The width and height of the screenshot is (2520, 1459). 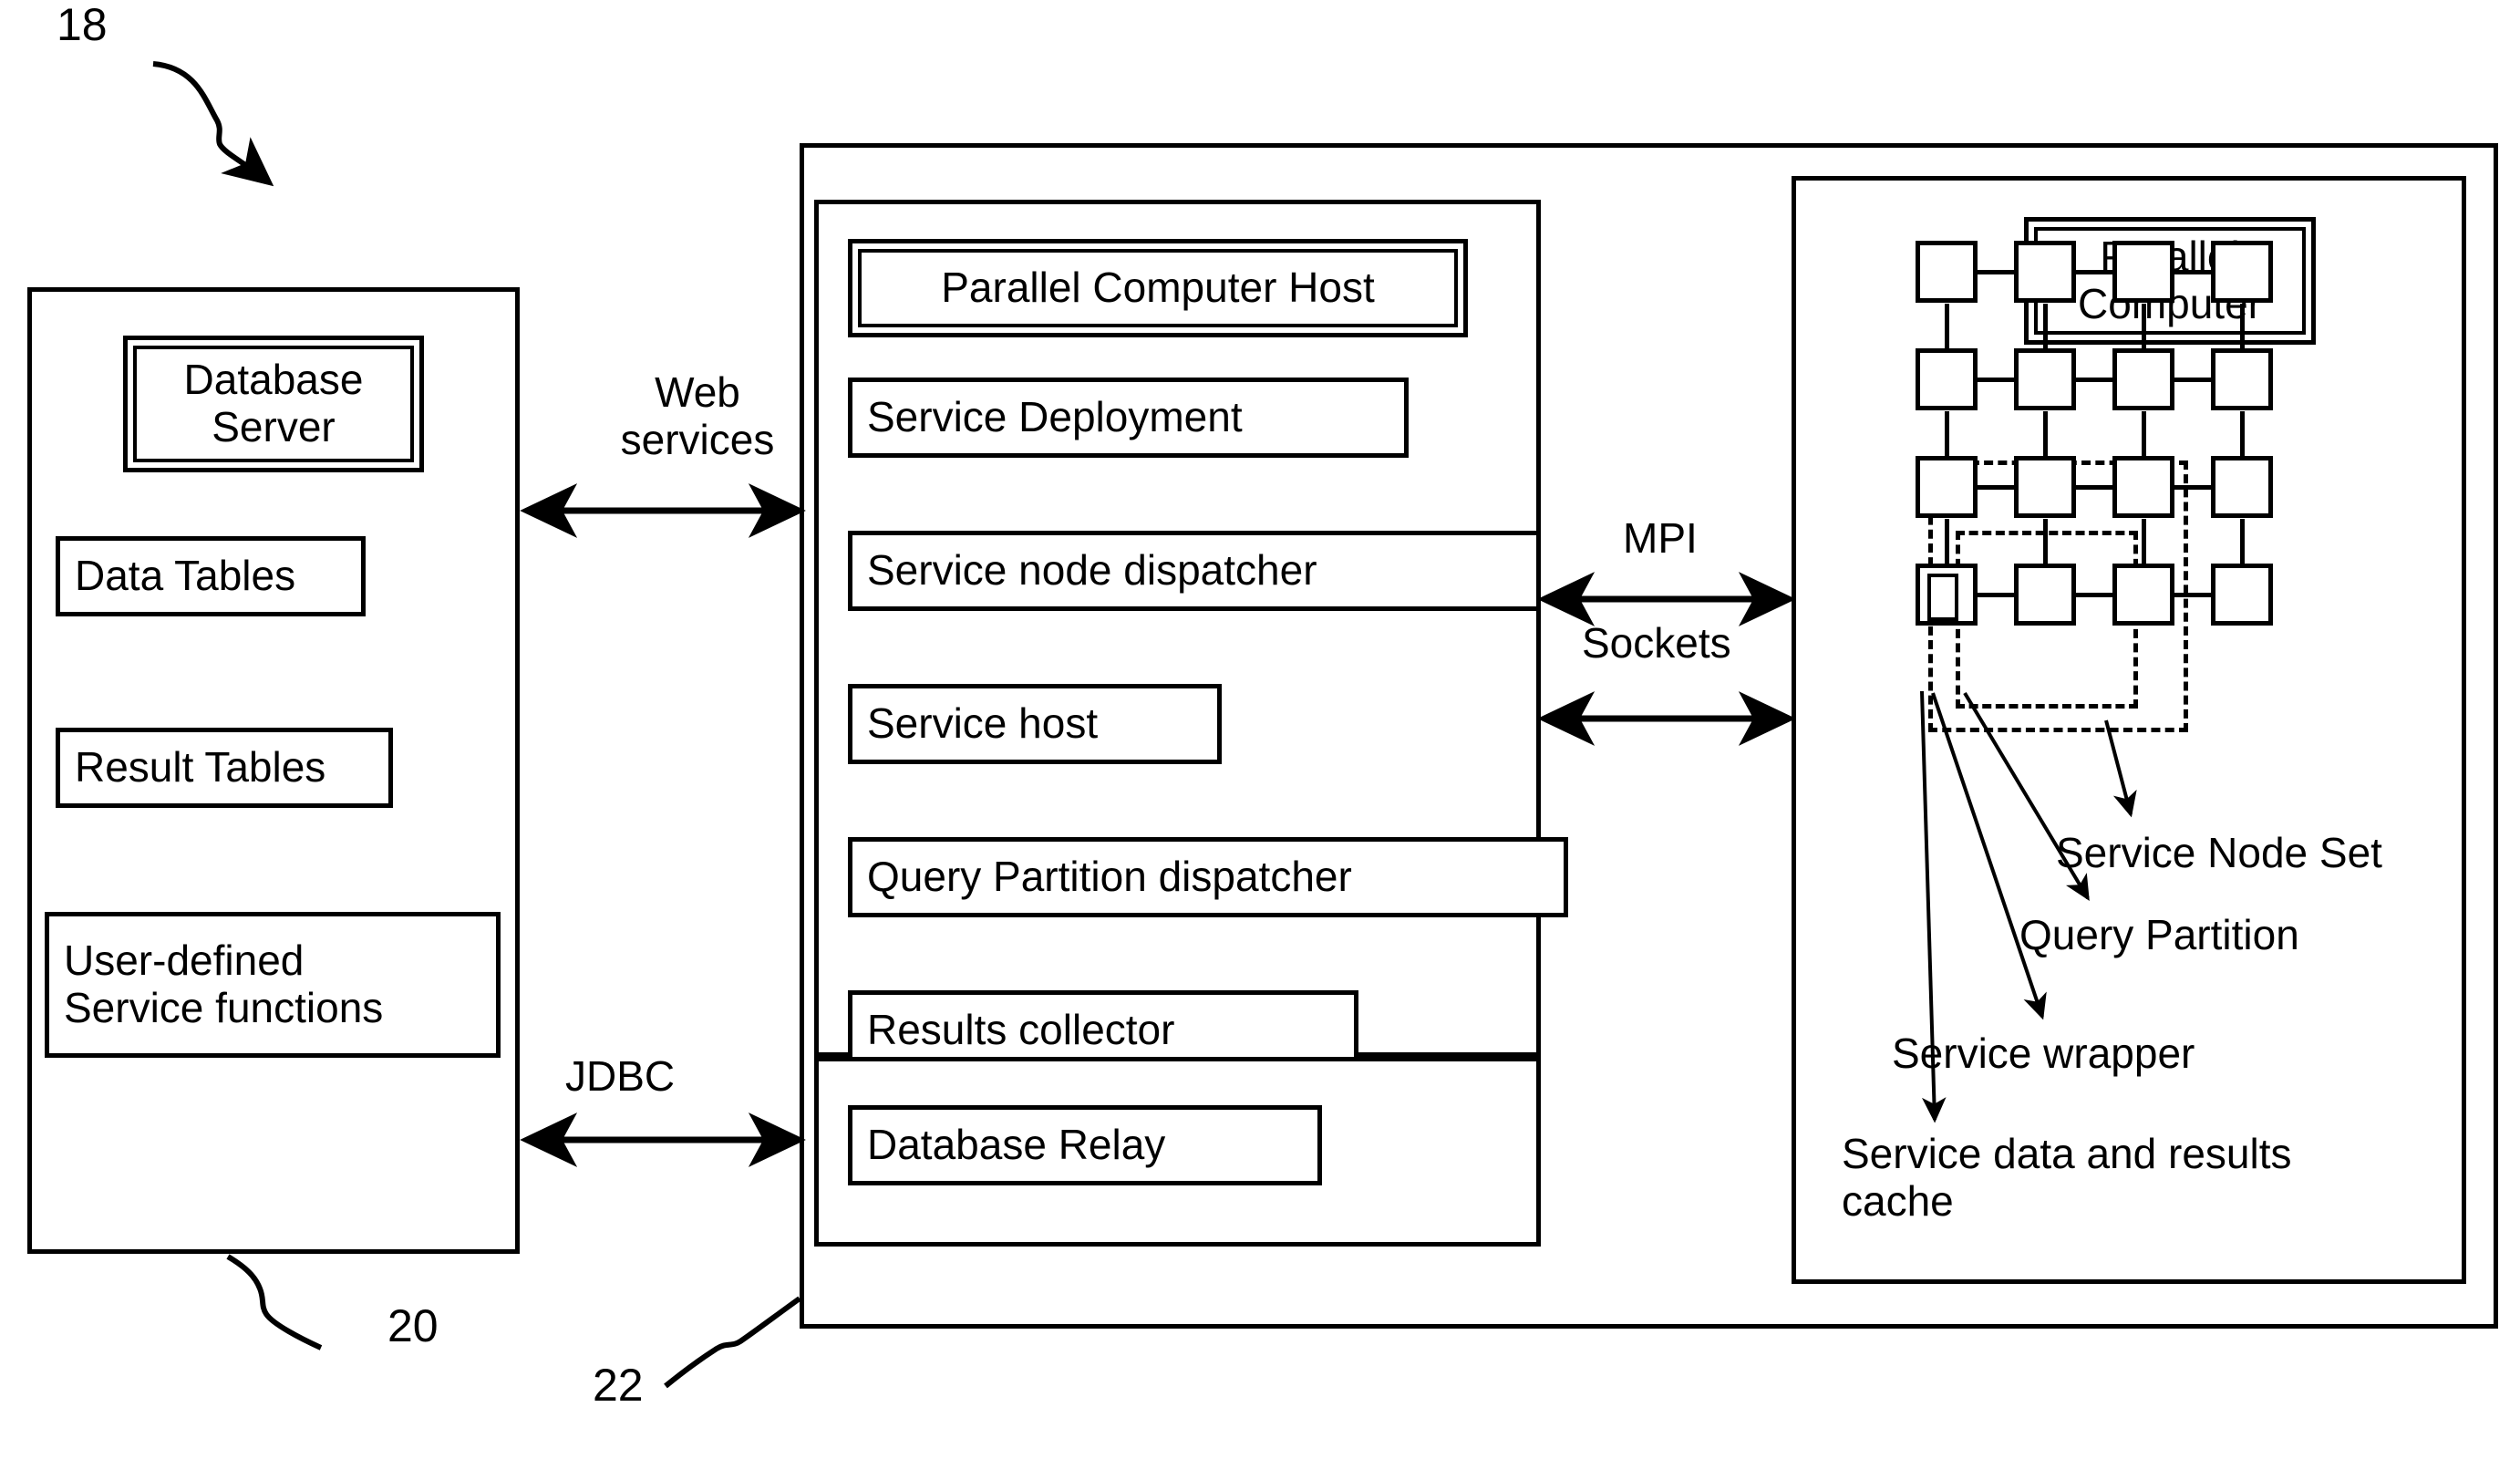 I want to click on connector-label-jdbc: JDBC, so click(x=620, y=1076).